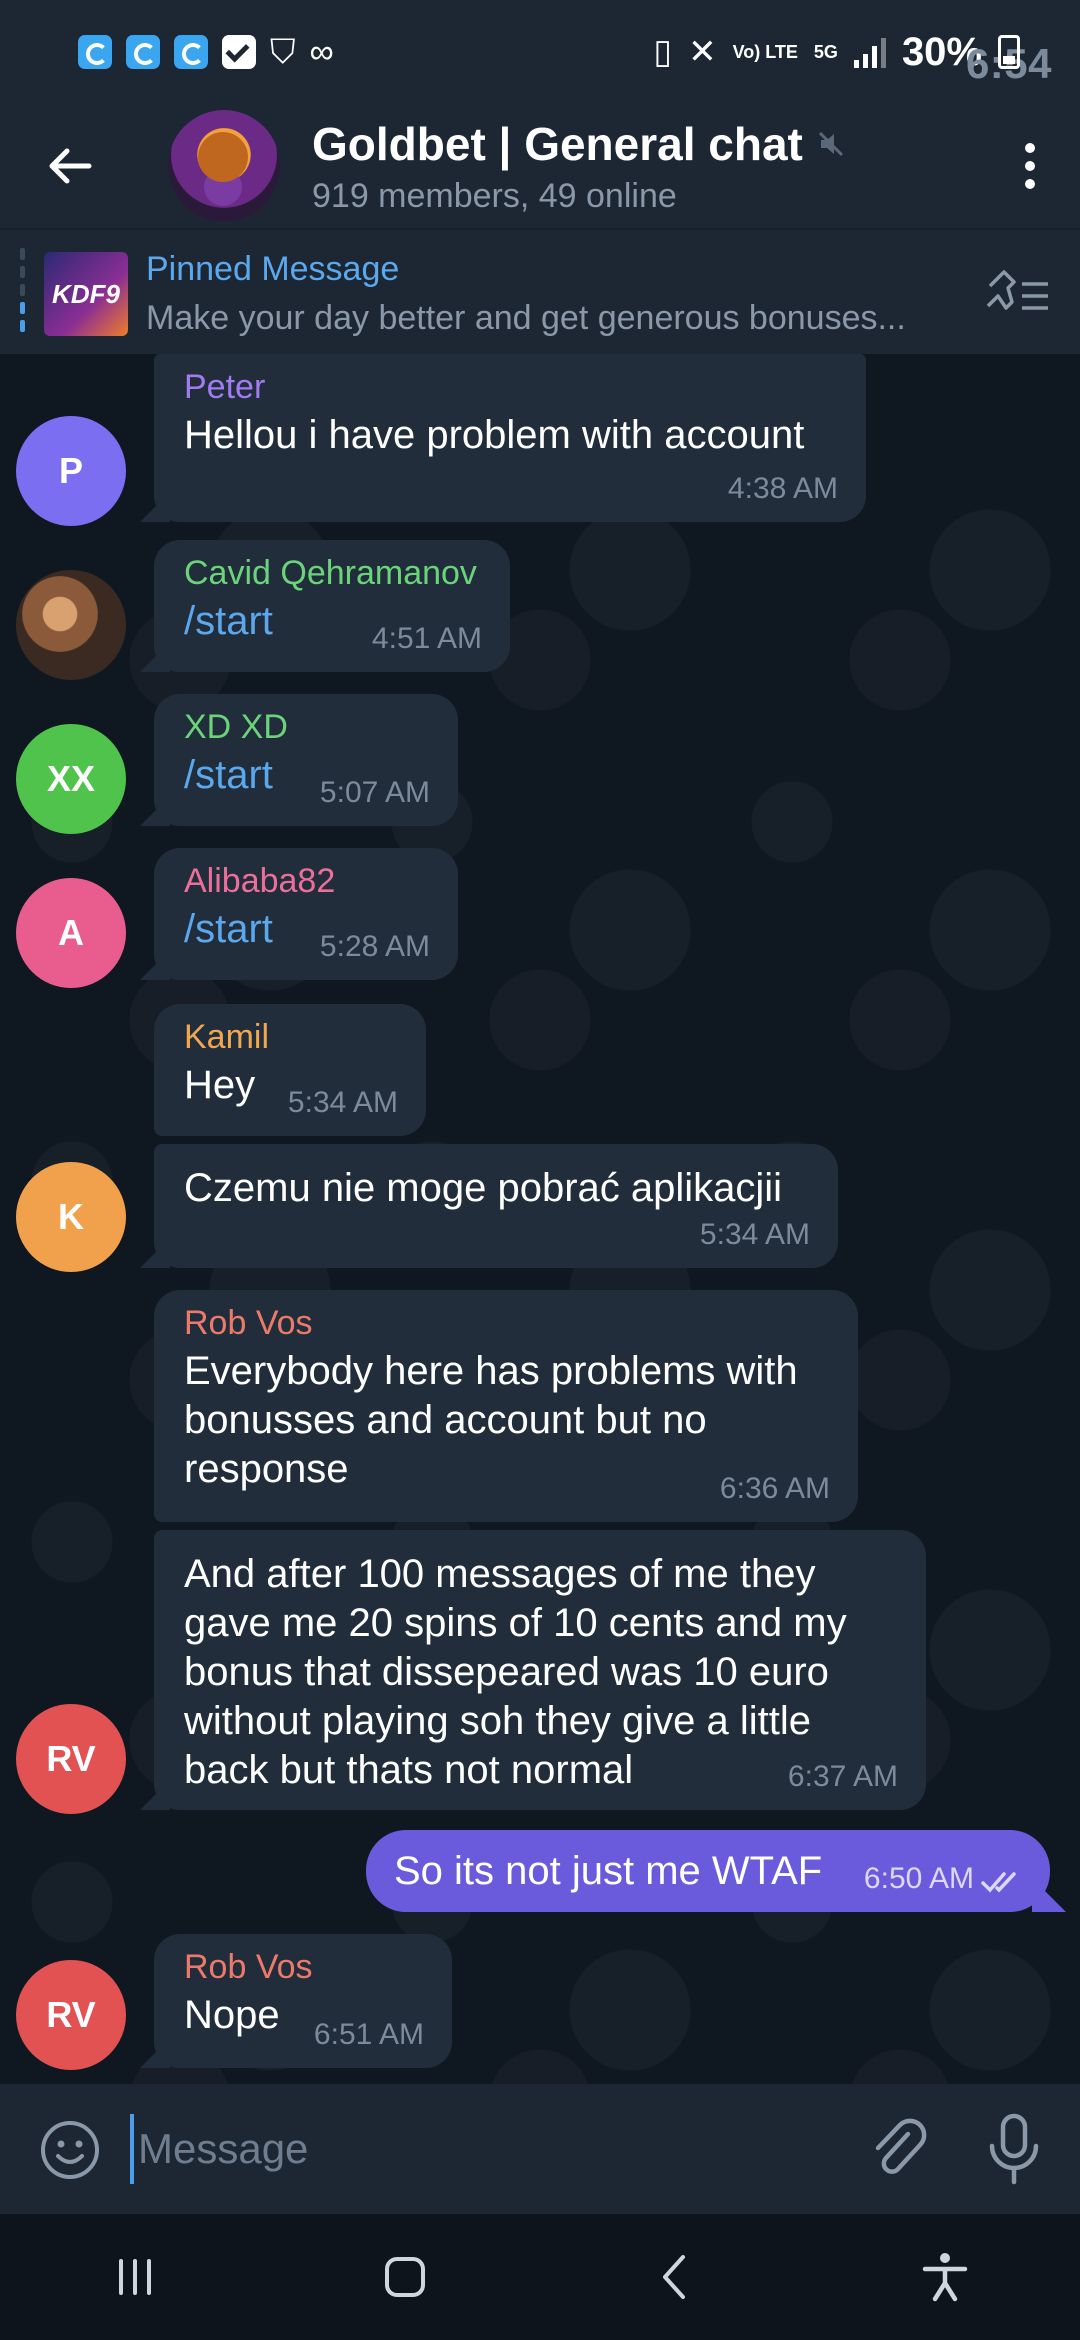 The image size is (1080, 2340). I want to click on more-options-button, so click(1030, 166).